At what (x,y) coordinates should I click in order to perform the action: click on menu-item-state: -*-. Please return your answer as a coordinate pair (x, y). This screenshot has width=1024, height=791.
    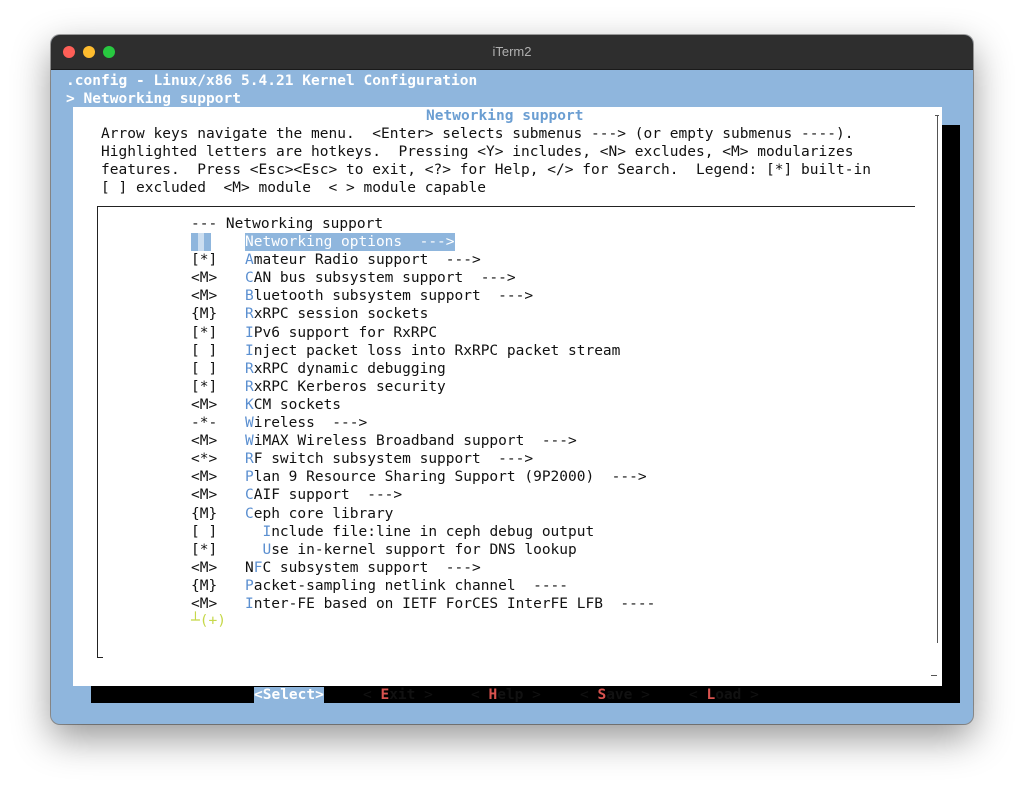
    Looking at the image, I should click on (204, 423).